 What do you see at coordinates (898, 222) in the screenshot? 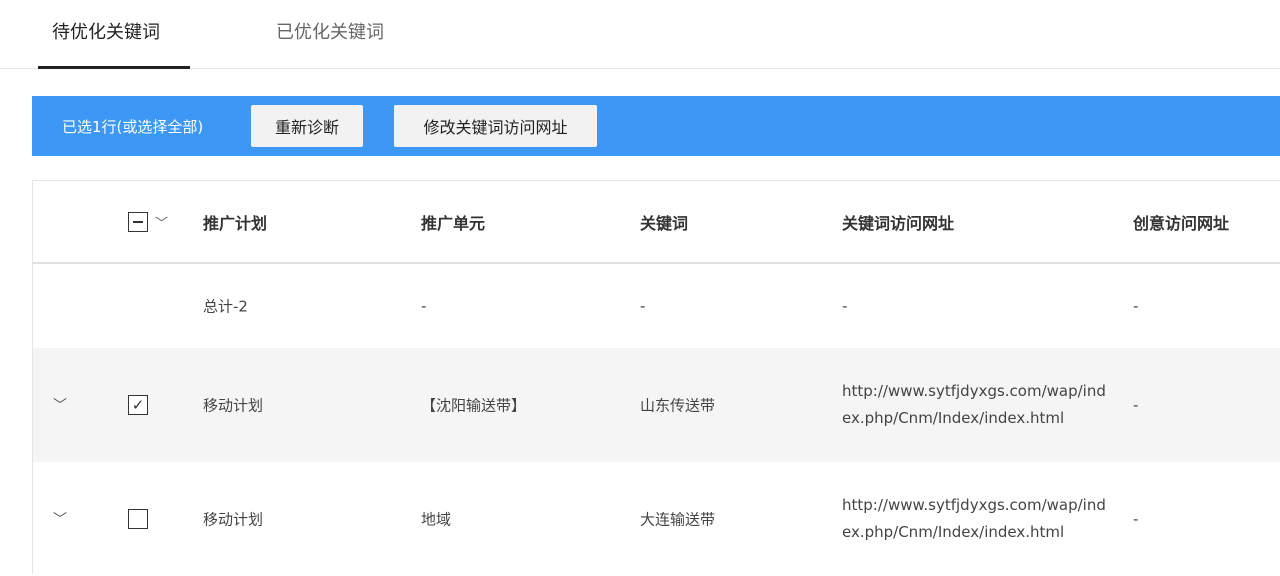
I see `header-keyword-url: 关键词访问网址` at bounding box center [898, 222].